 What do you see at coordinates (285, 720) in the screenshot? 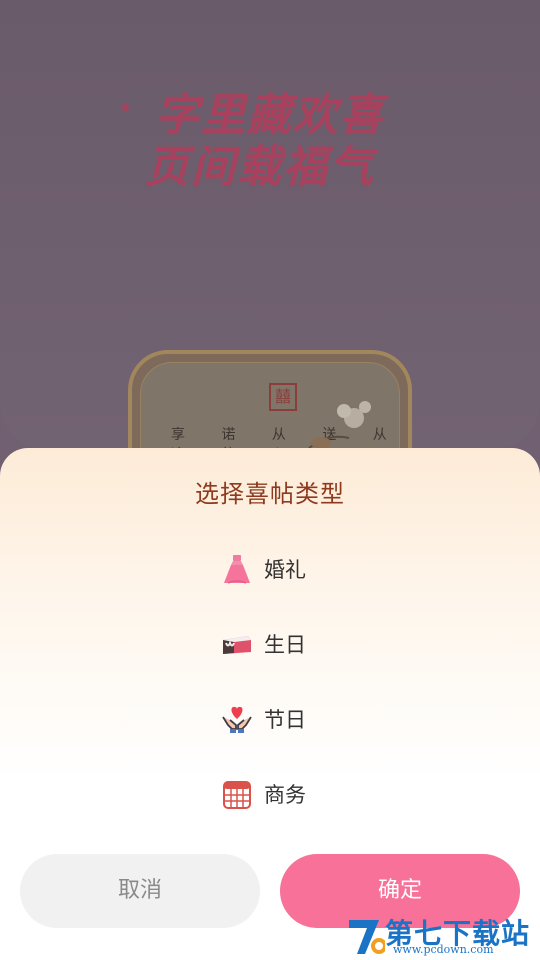
I see `option-label: 节日` at bounding box center [285, 720].